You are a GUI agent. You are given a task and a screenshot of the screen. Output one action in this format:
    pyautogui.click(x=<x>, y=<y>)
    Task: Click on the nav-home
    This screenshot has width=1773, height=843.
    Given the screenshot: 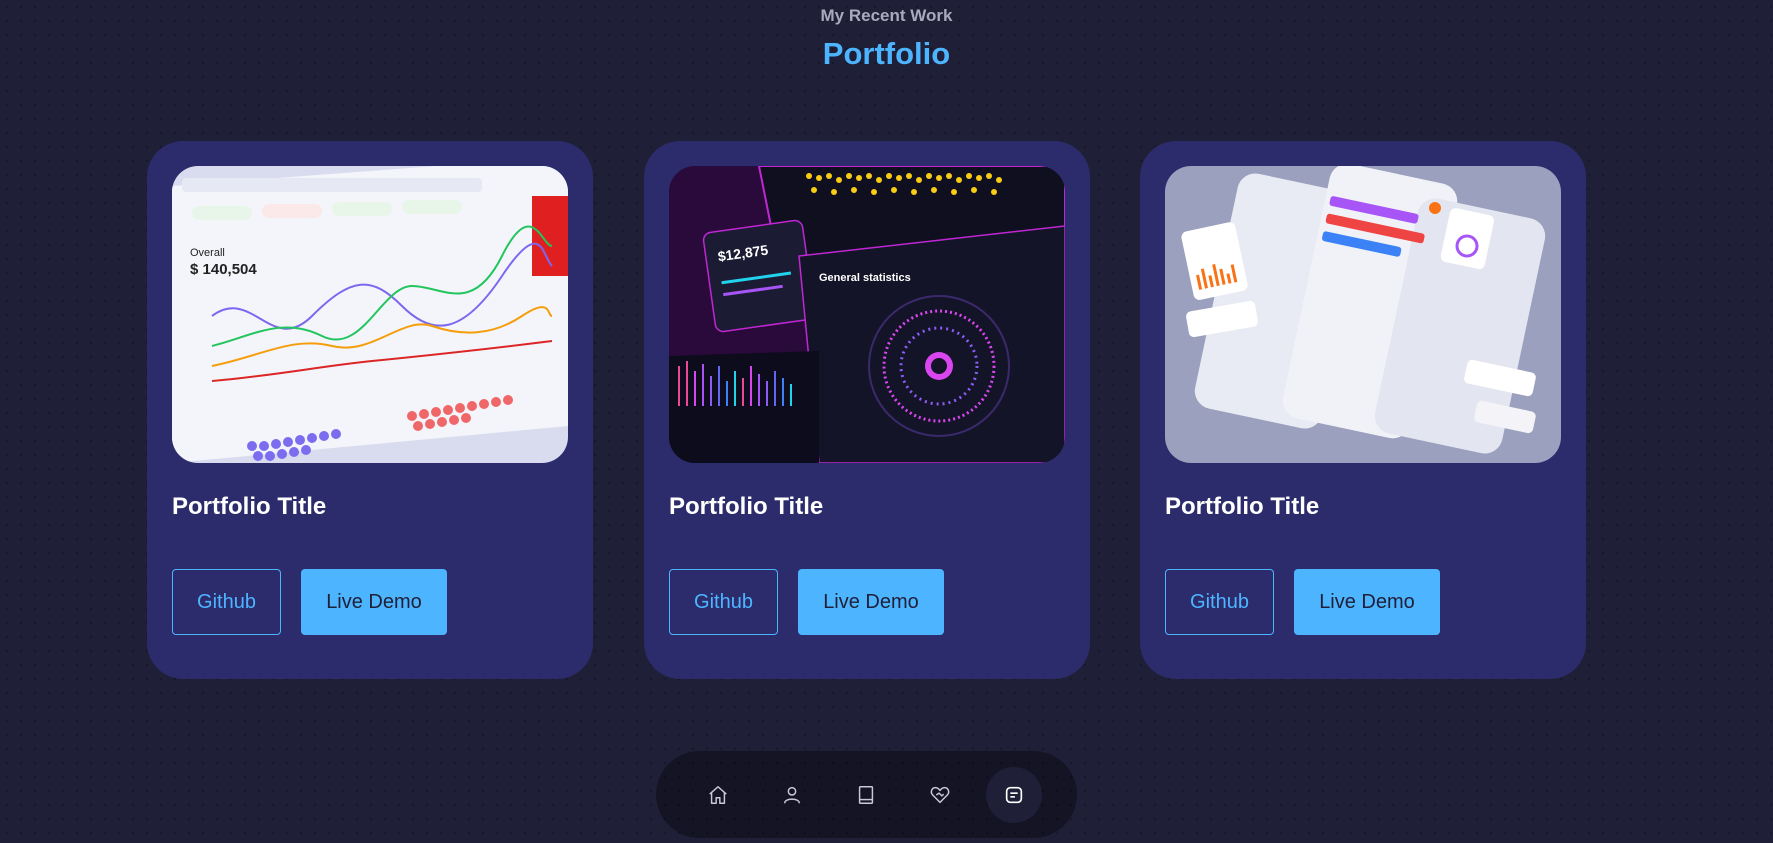 What is the action you would take?
    pyautogui.click(x=718, y=795)
    